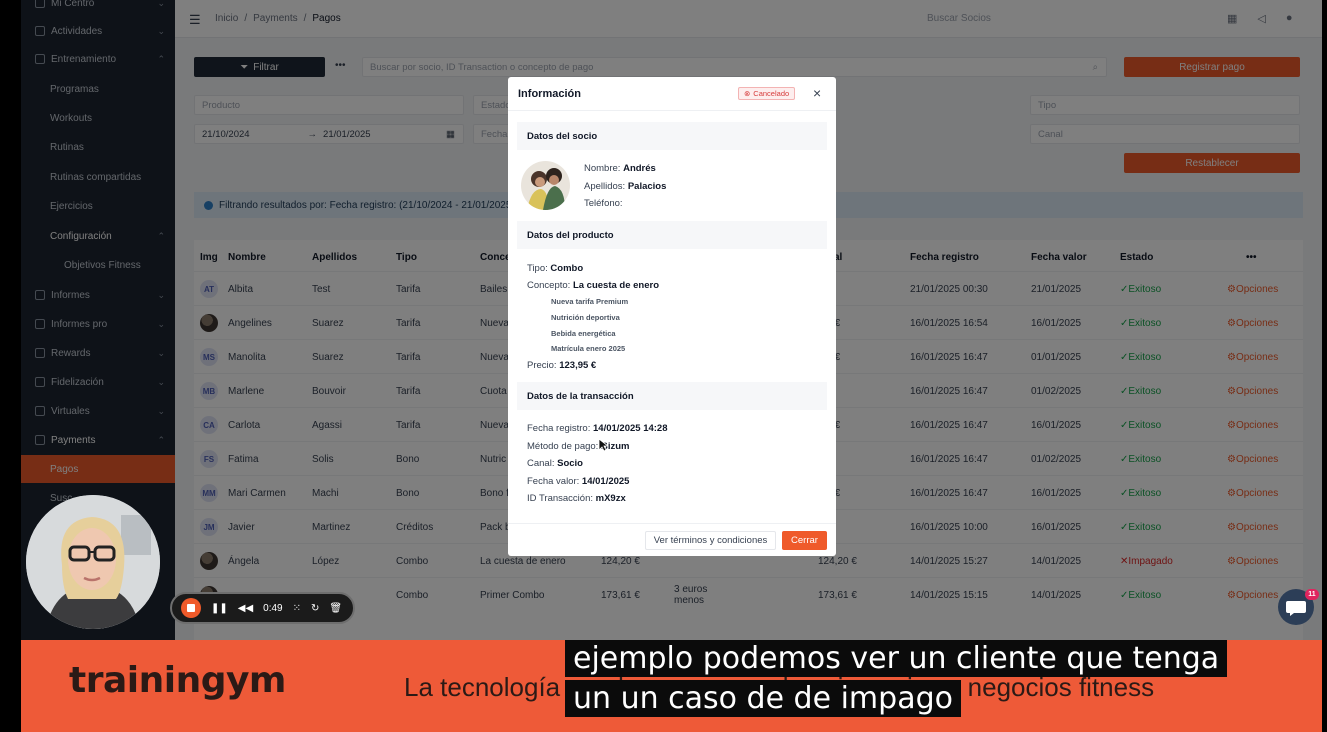 This screenshot has height=732, width=1327. I want to click on concepto-item: Matrícula enero 2025, so click(588, 348).